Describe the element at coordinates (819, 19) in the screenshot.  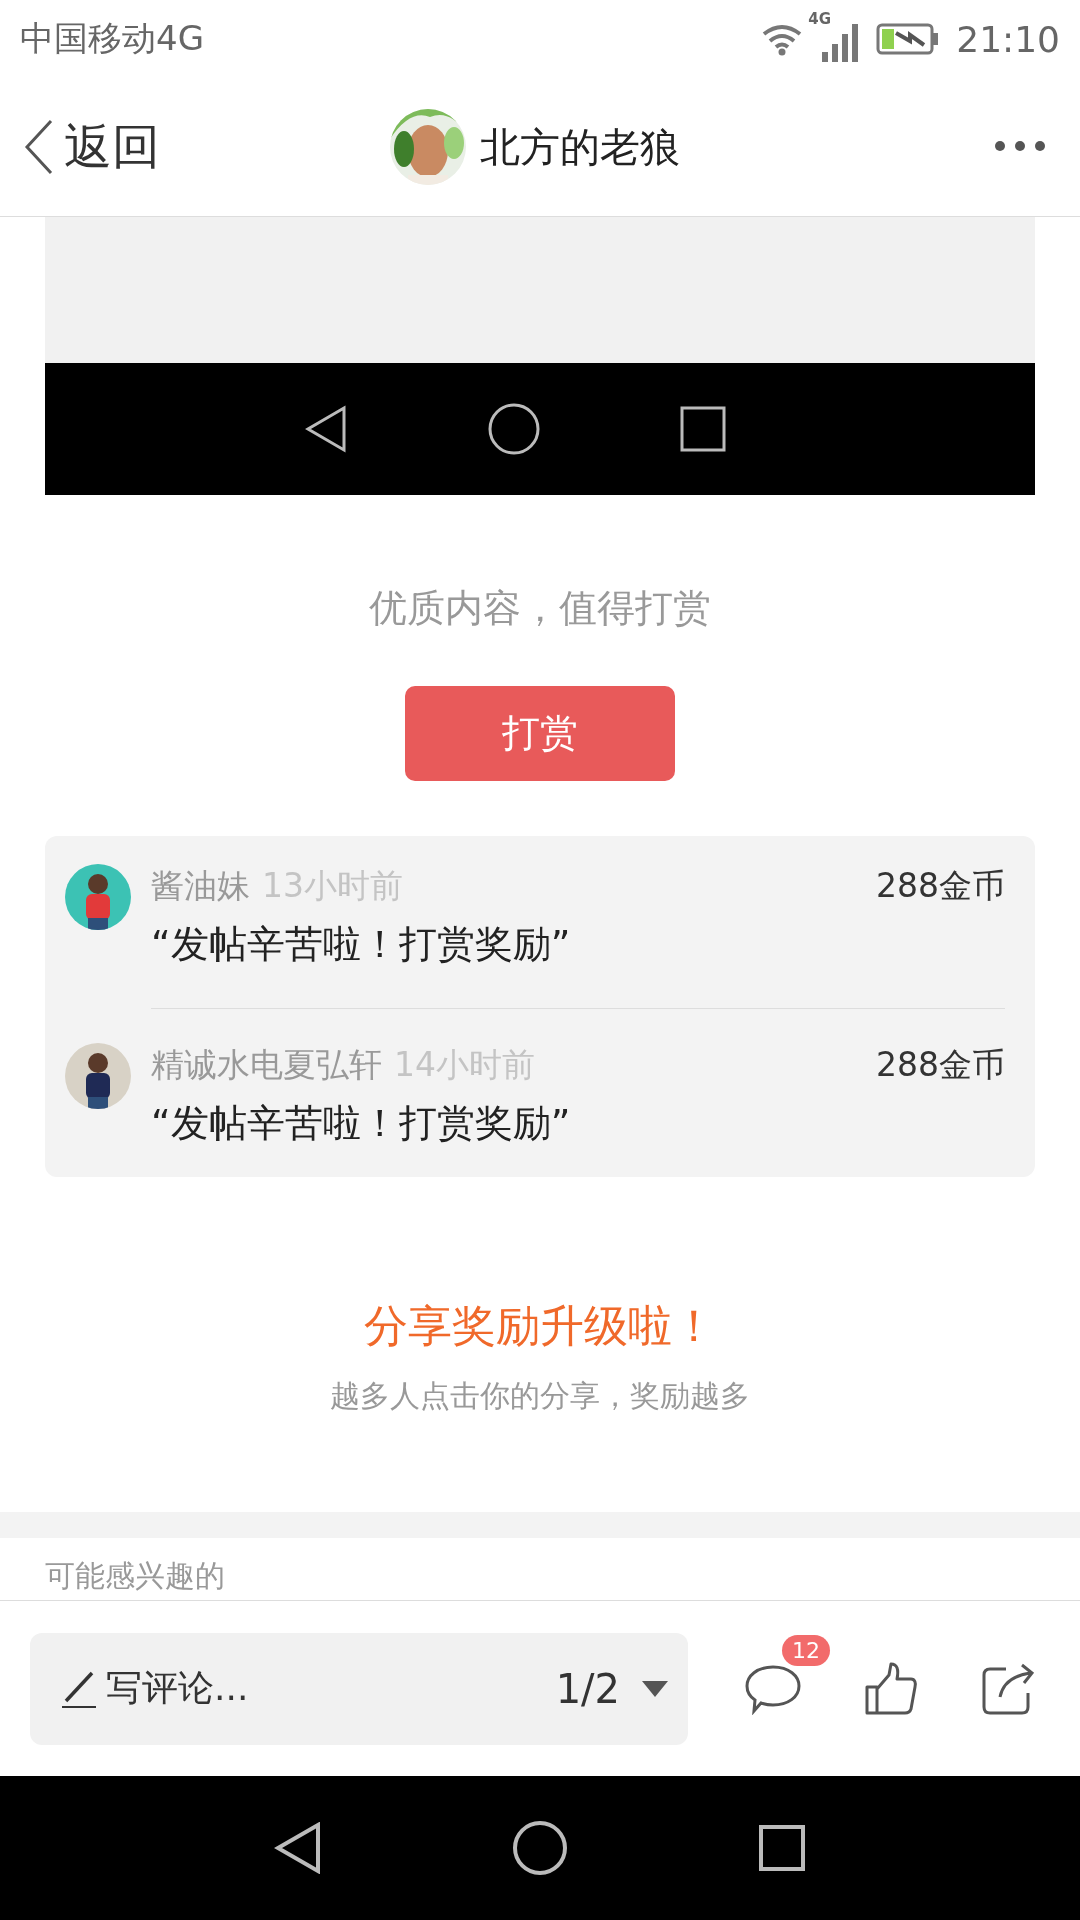
I see `network-type: 4G` at that location.